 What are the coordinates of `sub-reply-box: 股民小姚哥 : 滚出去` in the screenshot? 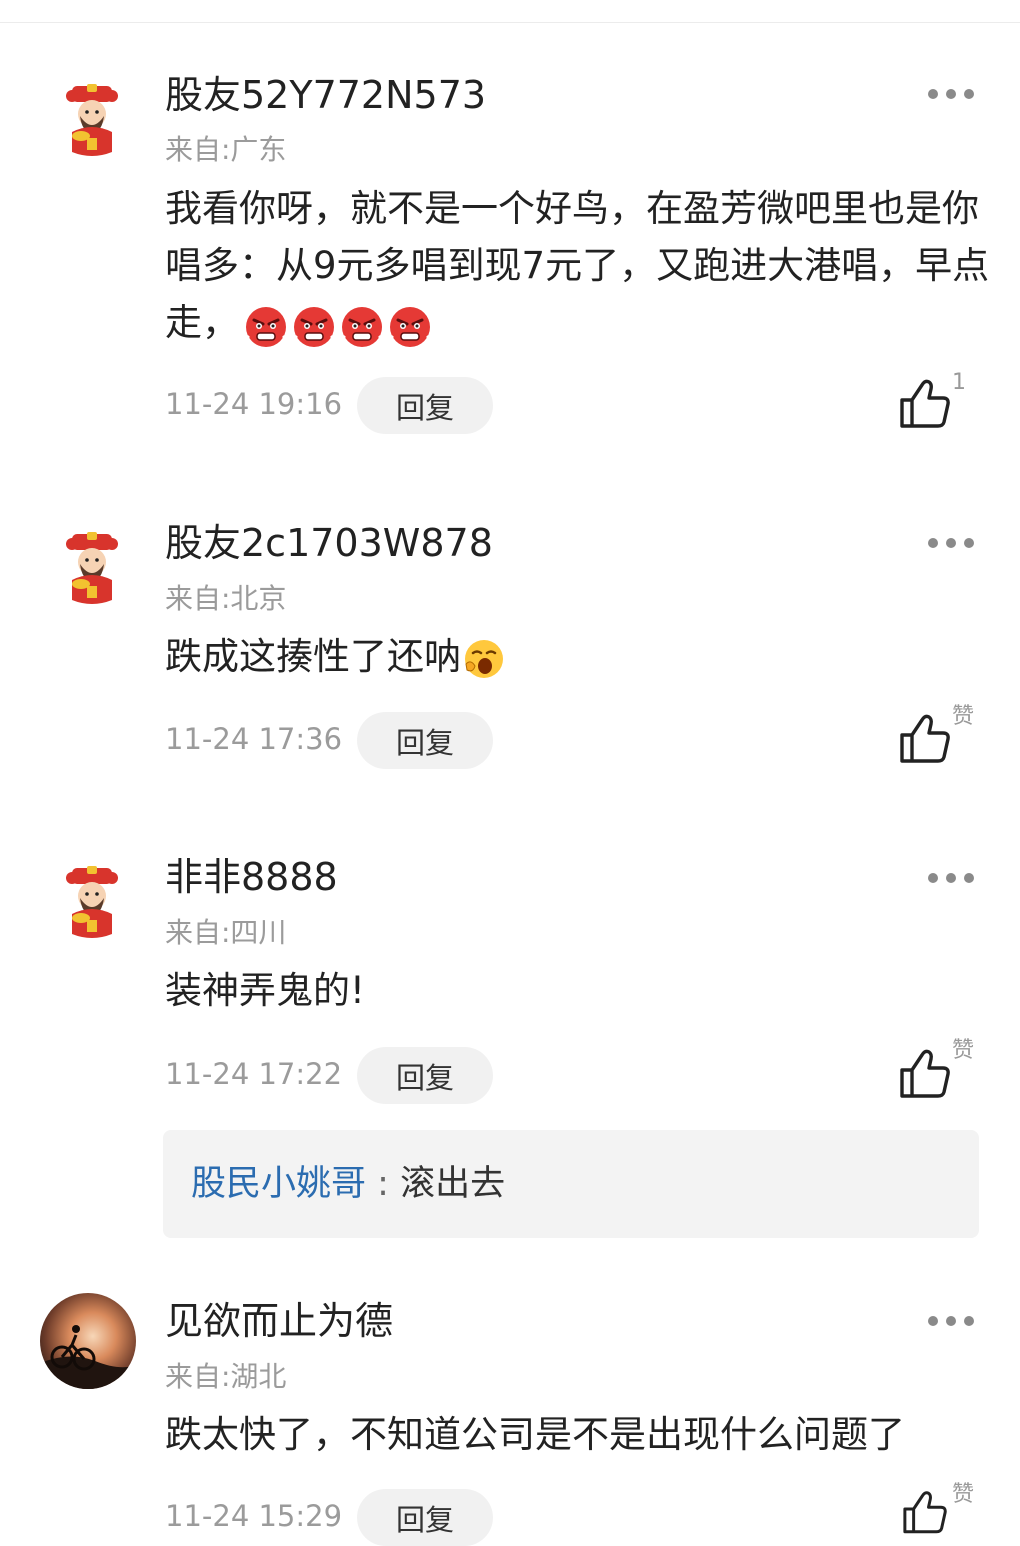 It's located at (571, 1184).